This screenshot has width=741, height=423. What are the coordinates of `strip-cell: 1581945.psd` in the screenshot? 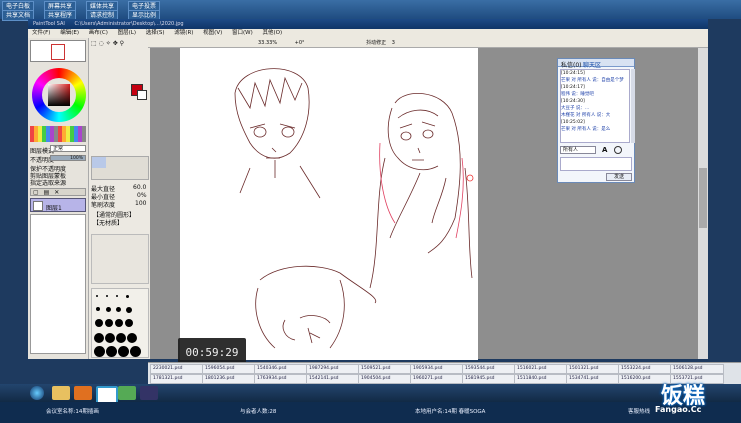 It's located at (489, 379).